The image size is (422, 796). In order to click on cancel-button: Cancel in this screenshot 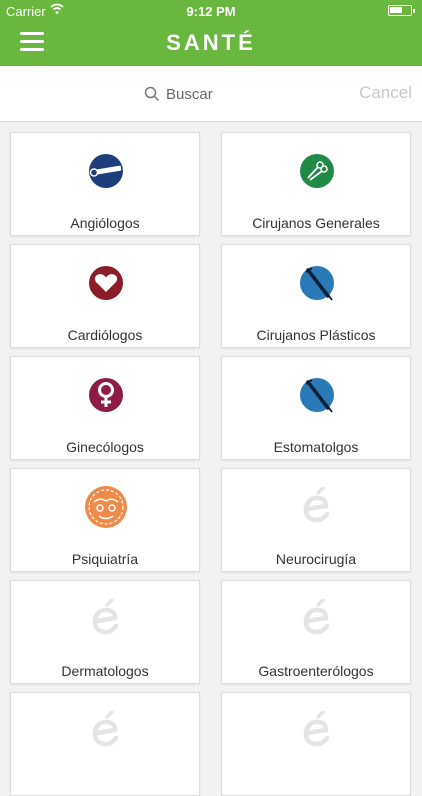, I will do `click(385, 93)`.